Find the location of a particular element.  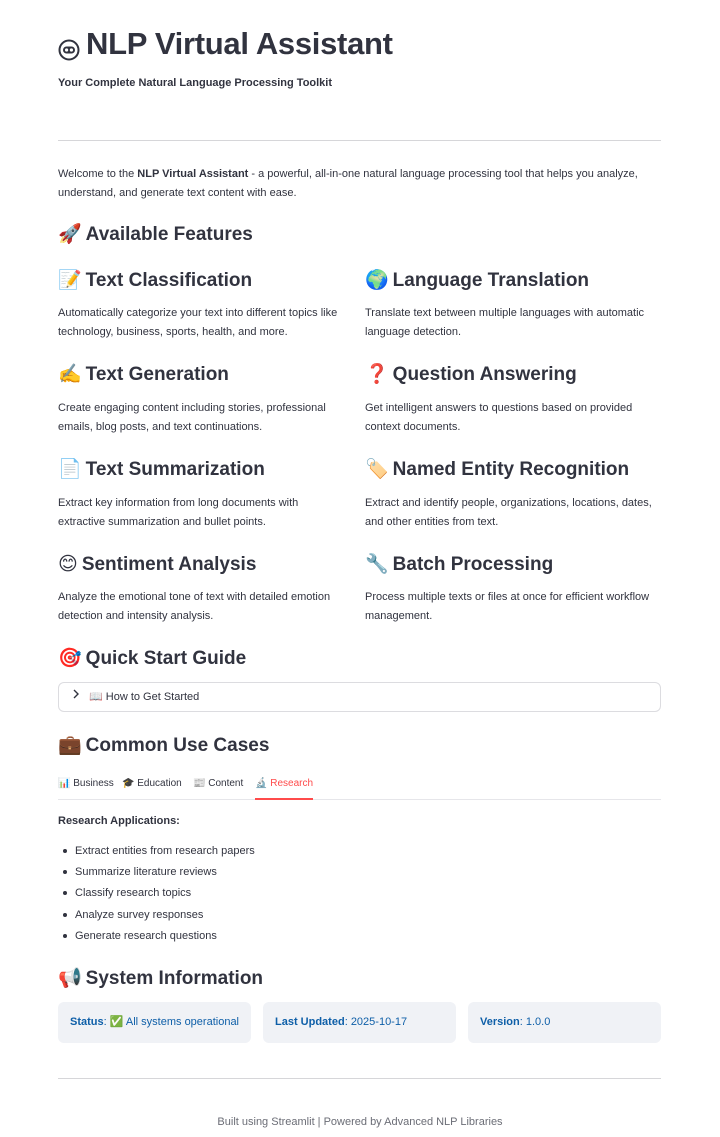

features-heading-text: Available Features is located at coordinates (169, 234).